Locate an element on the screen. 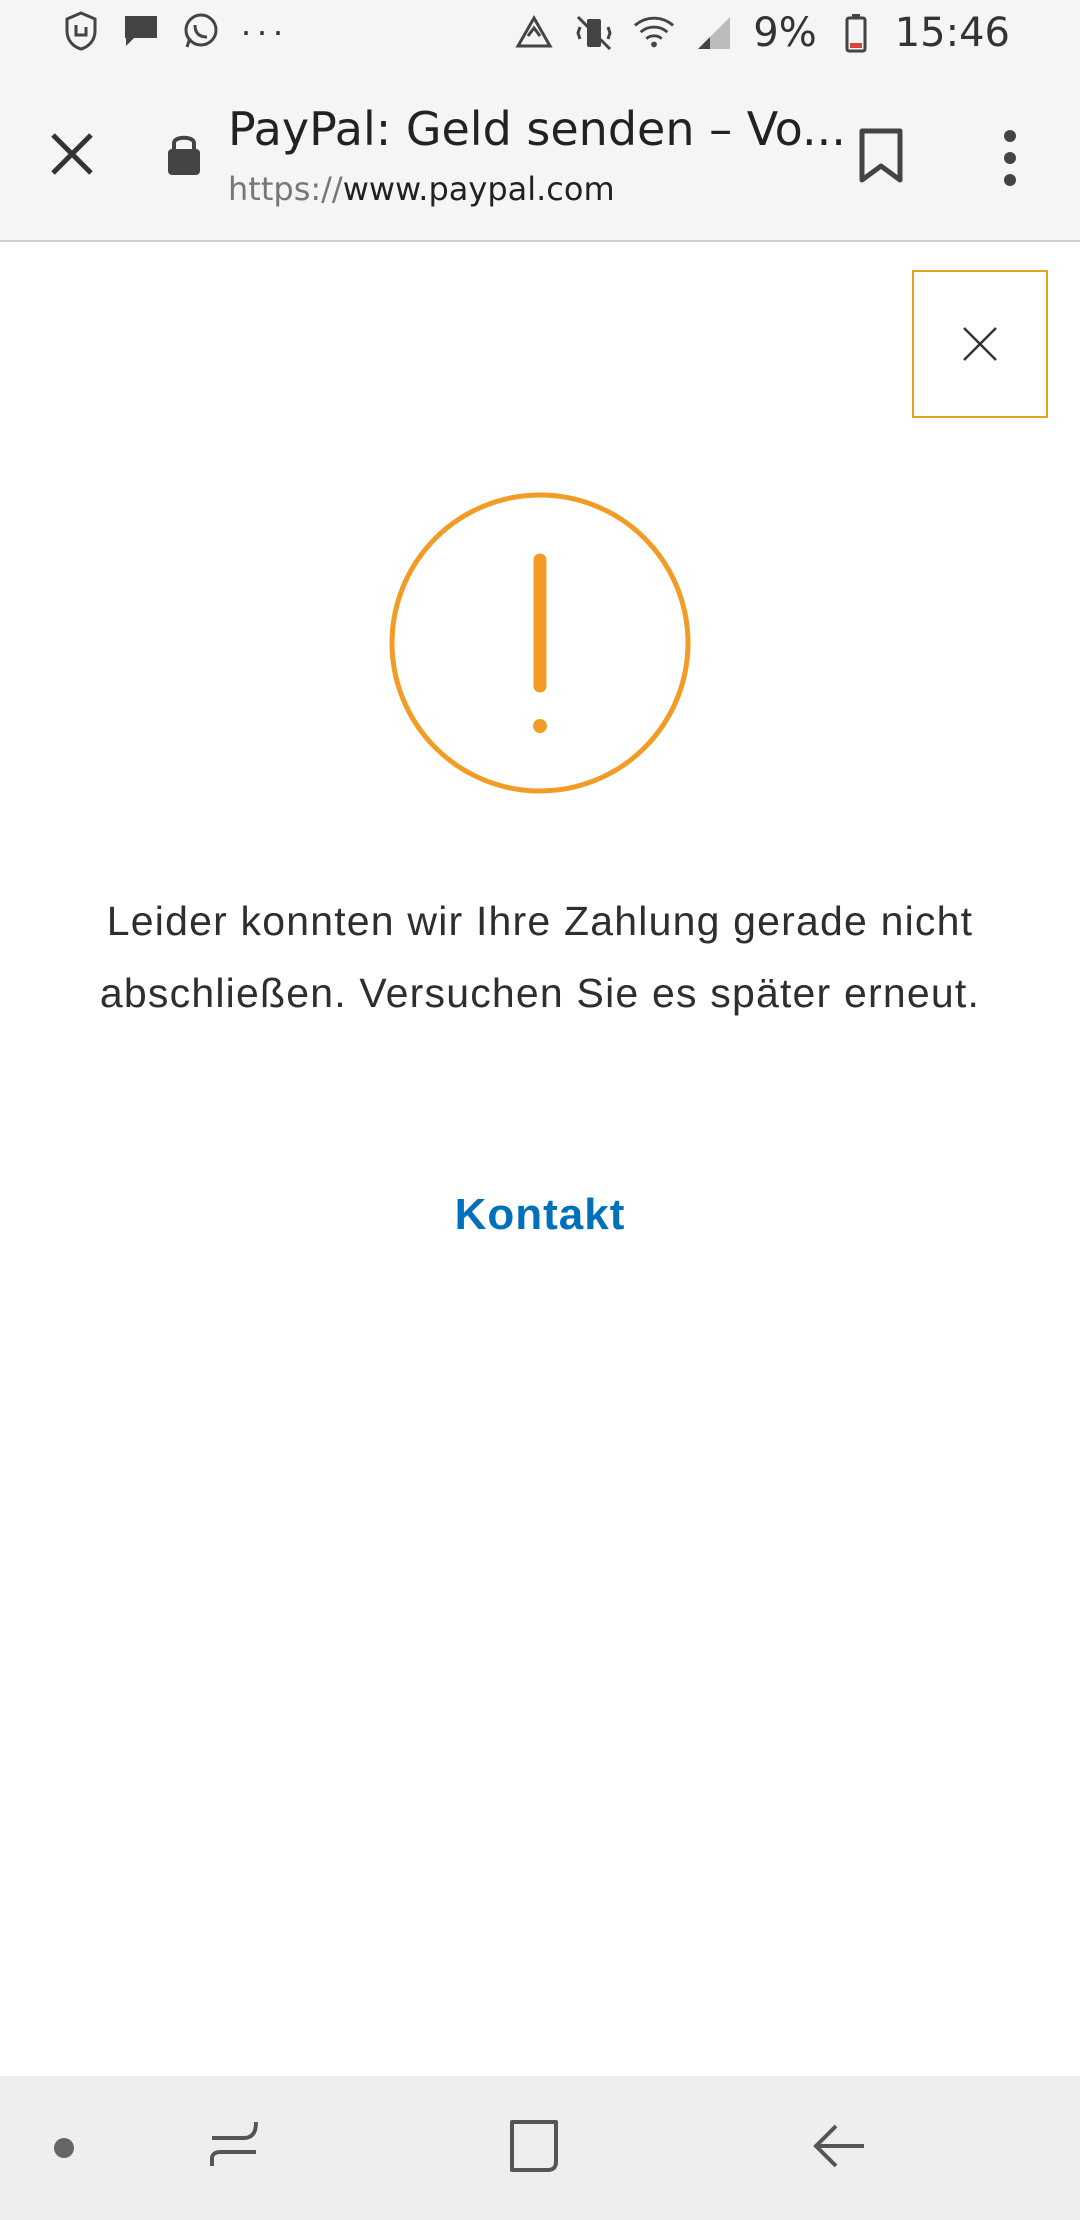  clock: 15:46 is located at coordinates (952, 33).